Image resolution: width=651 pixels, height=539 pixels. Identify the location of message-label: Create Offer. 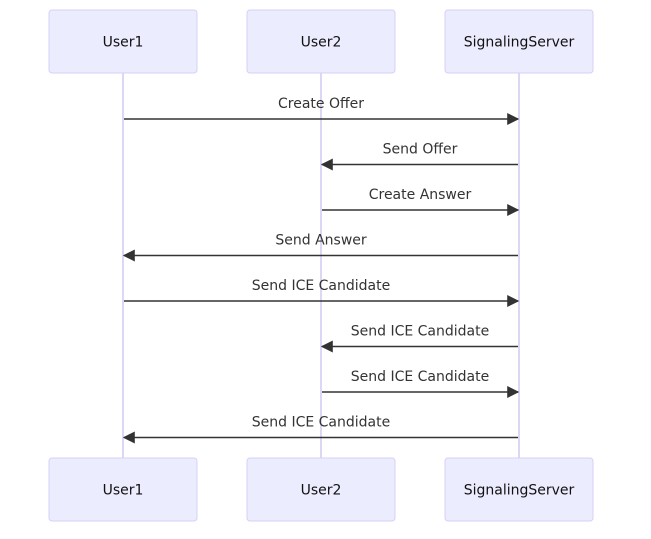
(321, 104).